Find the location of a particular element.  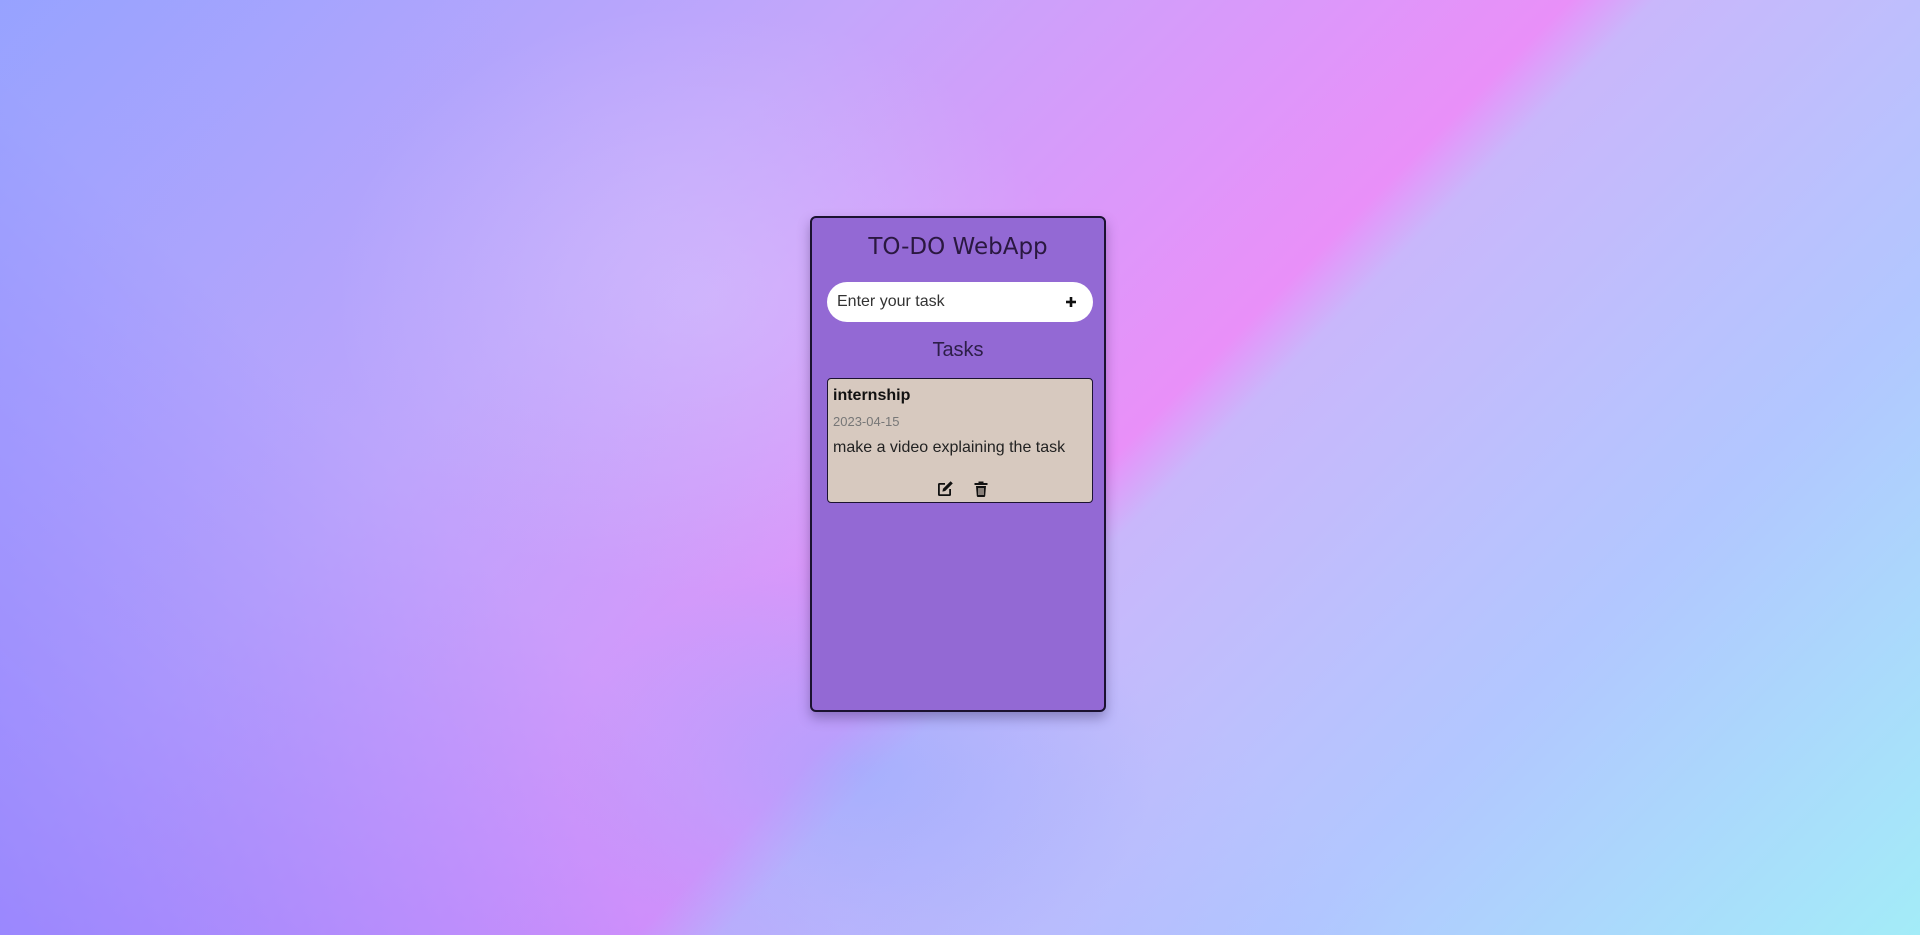

delete-task-button is located at coordinates (981, 489).